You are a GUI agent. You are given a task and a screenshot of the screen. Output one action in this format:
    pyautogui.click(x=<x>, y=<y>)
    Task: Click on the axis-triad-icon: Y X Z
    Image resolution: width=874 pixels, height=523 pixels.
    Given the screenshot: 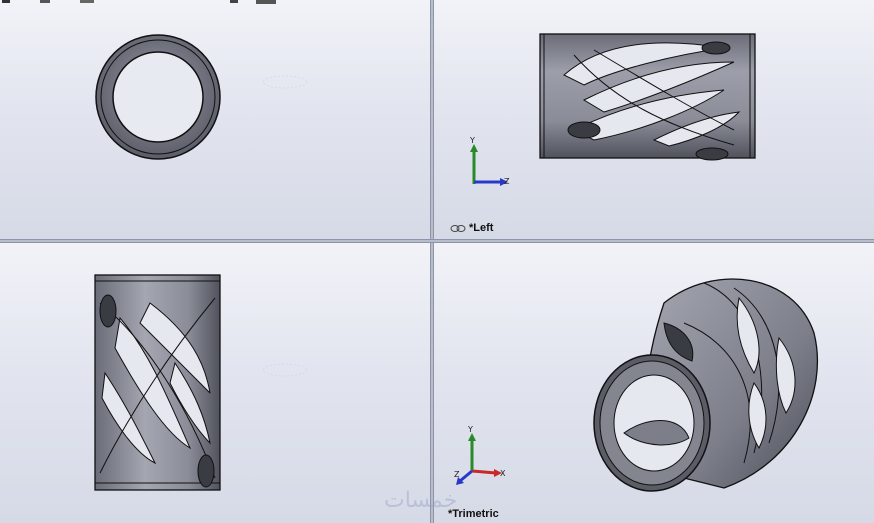 What is the action you would take?
    pyautogui.click(x=480, y=455)
    